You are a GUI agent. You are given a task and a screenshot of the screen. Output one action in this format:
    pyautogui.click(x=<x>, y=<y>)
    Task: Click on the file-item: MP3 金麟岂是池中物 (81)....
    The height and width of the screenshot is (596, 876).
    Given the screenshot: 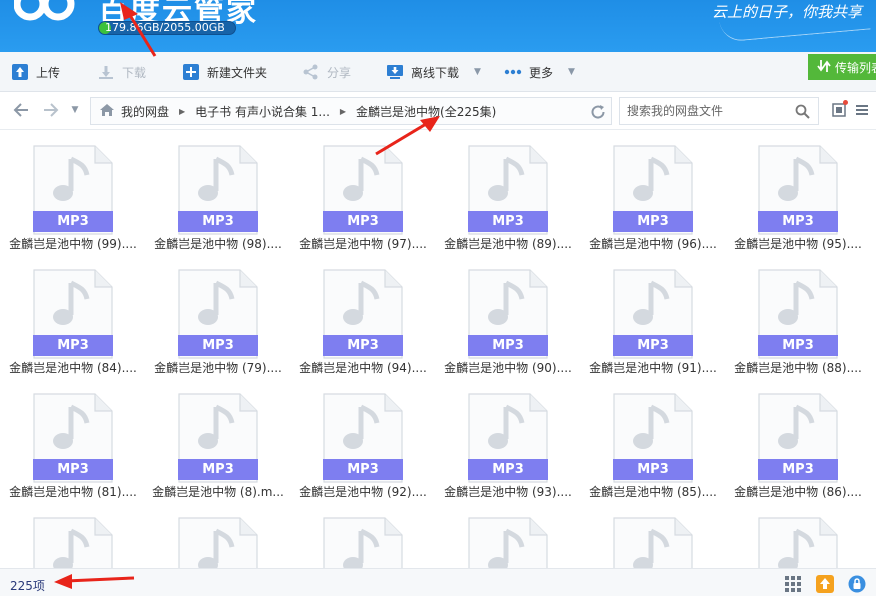 What is the action you would take?
    pyautogui.click(x=68, y=439)
    